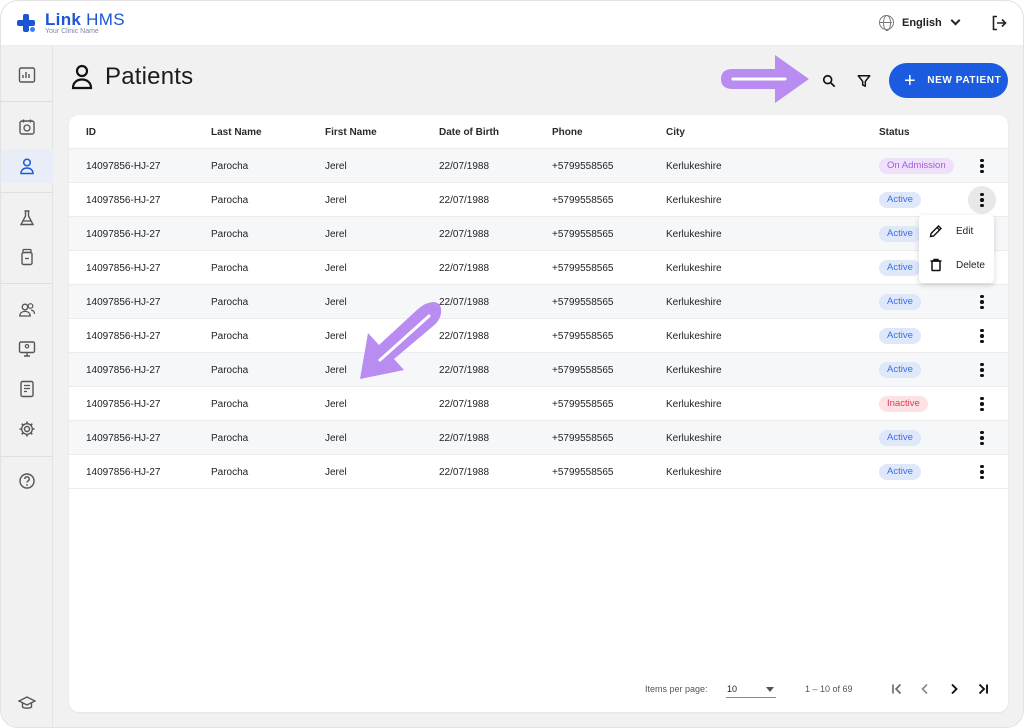 Image resolution: width=1024 pixels, height=728 pixels. What do you see at coordinates (925, 689) in the screenshot?
I see `previous-page-button` at bounding box center [925, 689].